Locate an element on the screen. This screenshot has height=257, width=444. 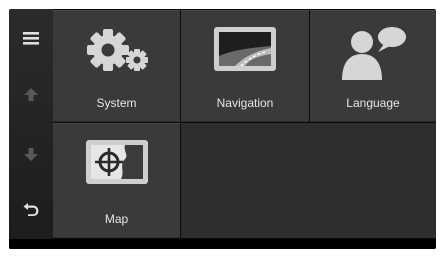
tile-navigation-label: Navigation is located at coordinates (245, 103).